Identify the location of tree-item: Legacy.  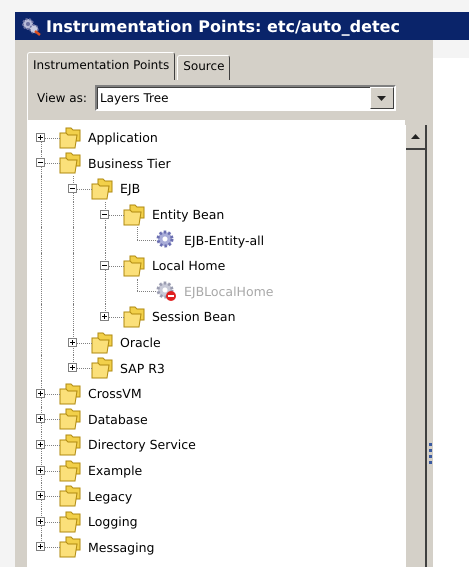
(110, 496).